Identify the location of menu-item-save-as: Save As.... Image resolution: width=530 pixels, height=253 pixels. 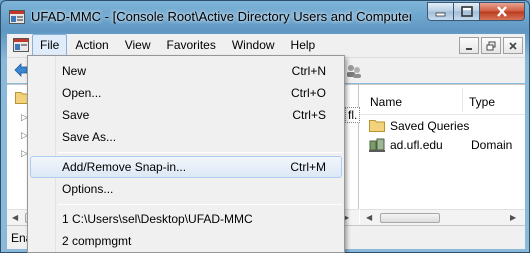
(186, 137).